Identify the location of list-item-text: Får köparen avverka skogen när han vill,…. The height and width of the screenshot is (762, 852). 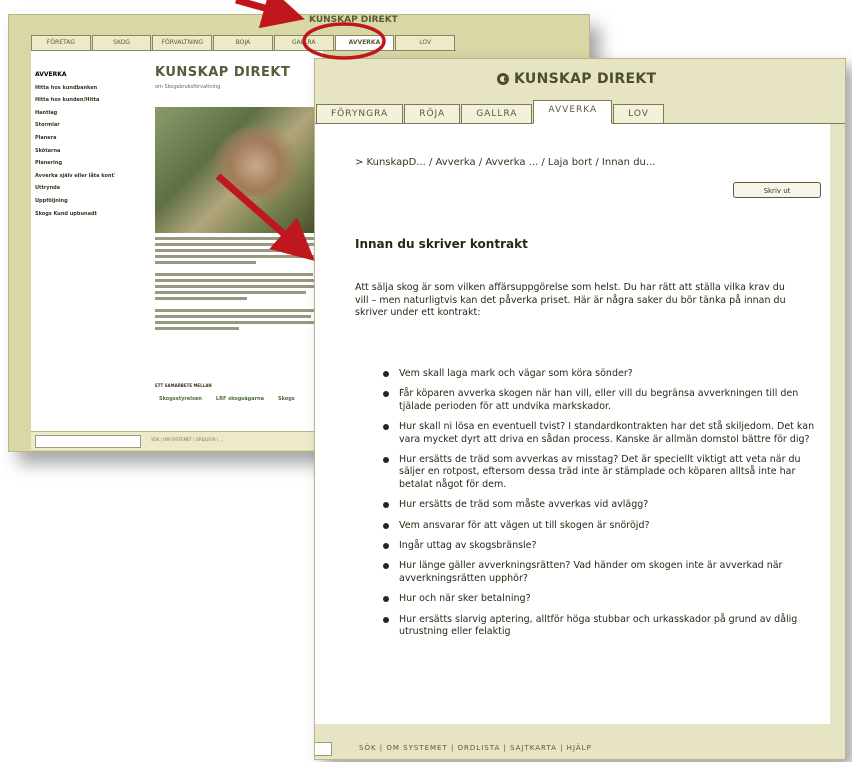
(599, 400).